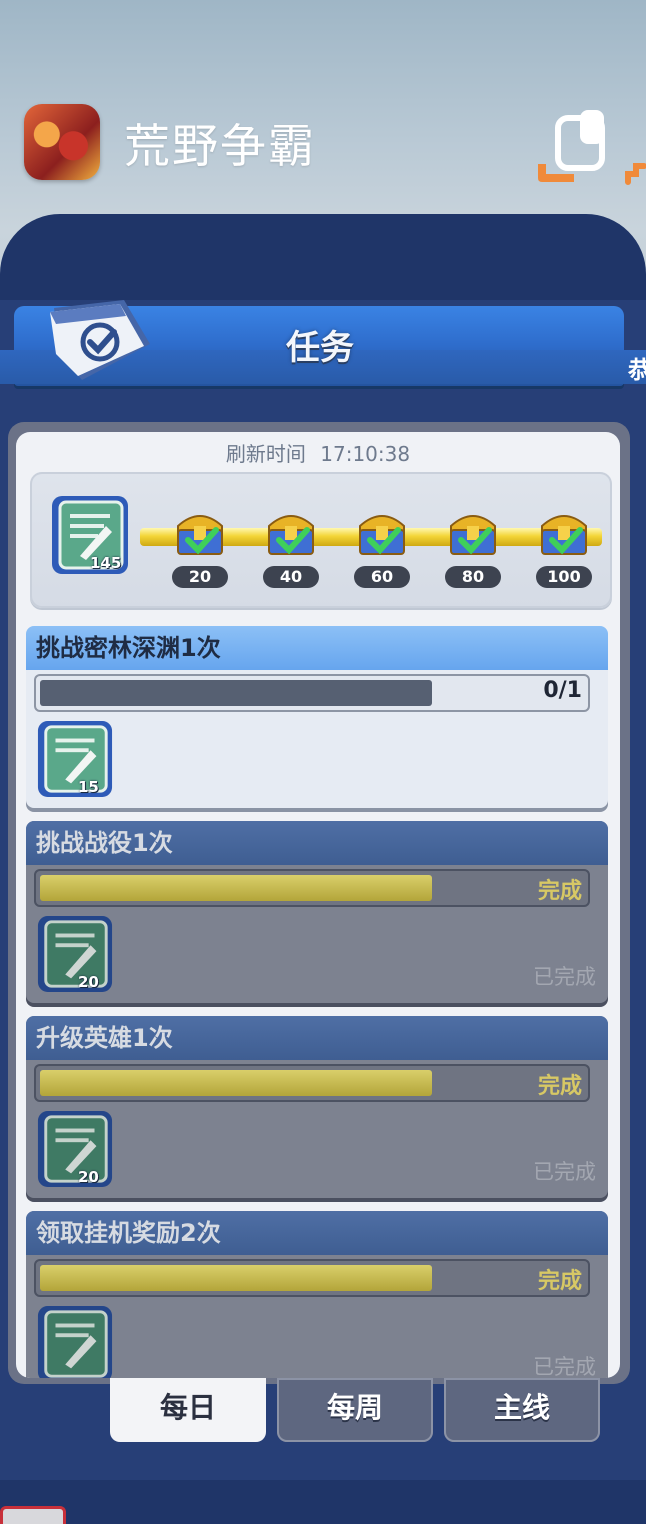  What do you see at coordinates (62, 142) in the screenshot?
I see `app-logo-icon` at bounding box center [62, 142].